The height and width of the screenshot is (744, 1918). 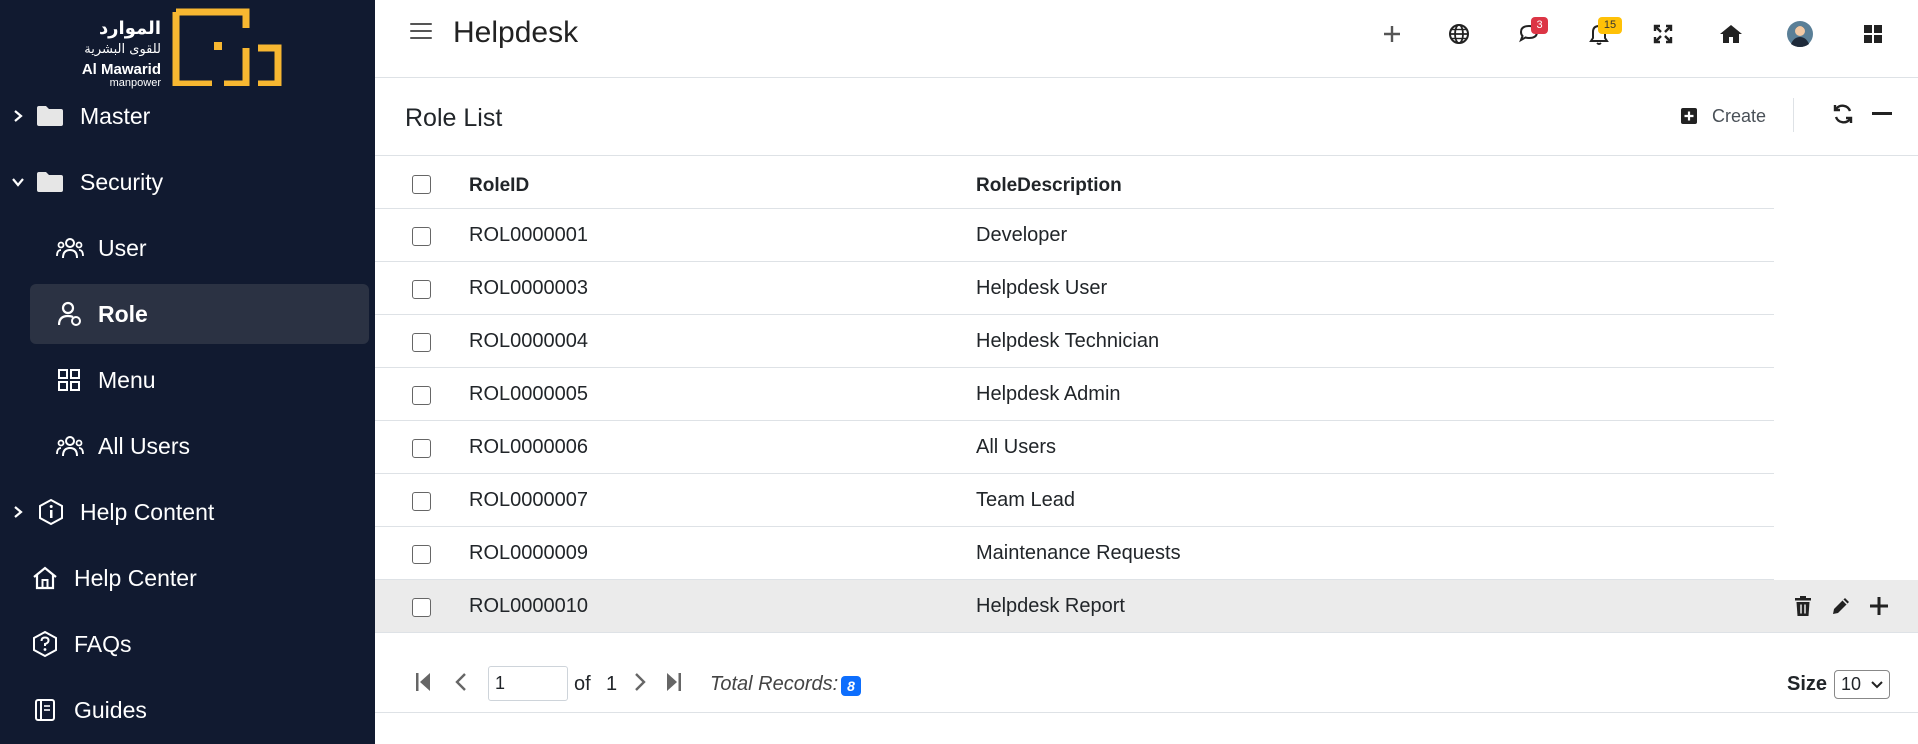 I want to click on create-button: Create, so click(x=1723, y=116).